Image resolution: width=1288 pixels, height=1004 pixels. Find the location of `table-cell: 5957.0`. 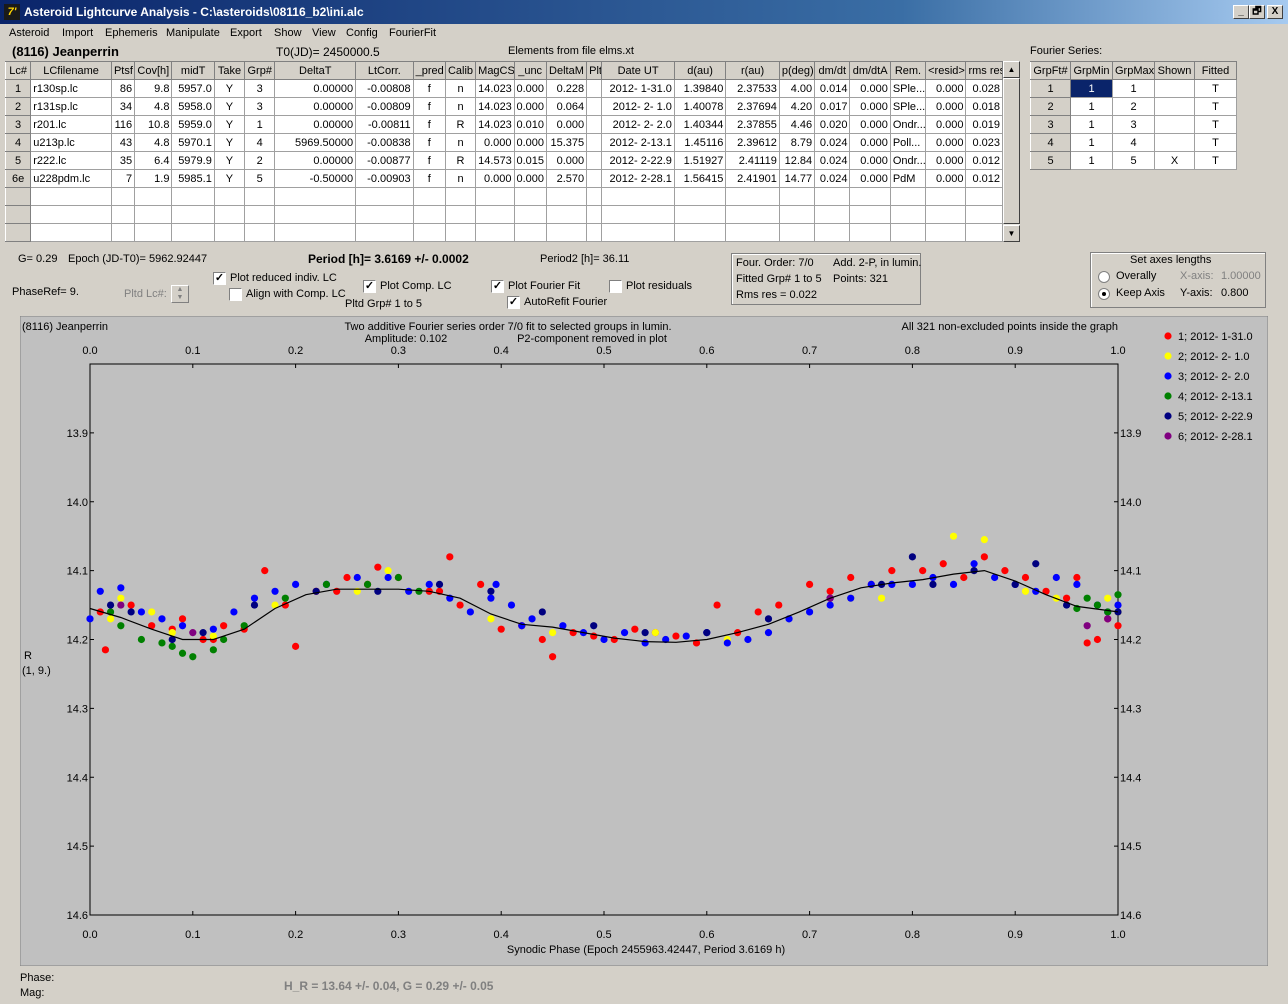

table-cell: 5957.0 is located at coordinates (193, 88).